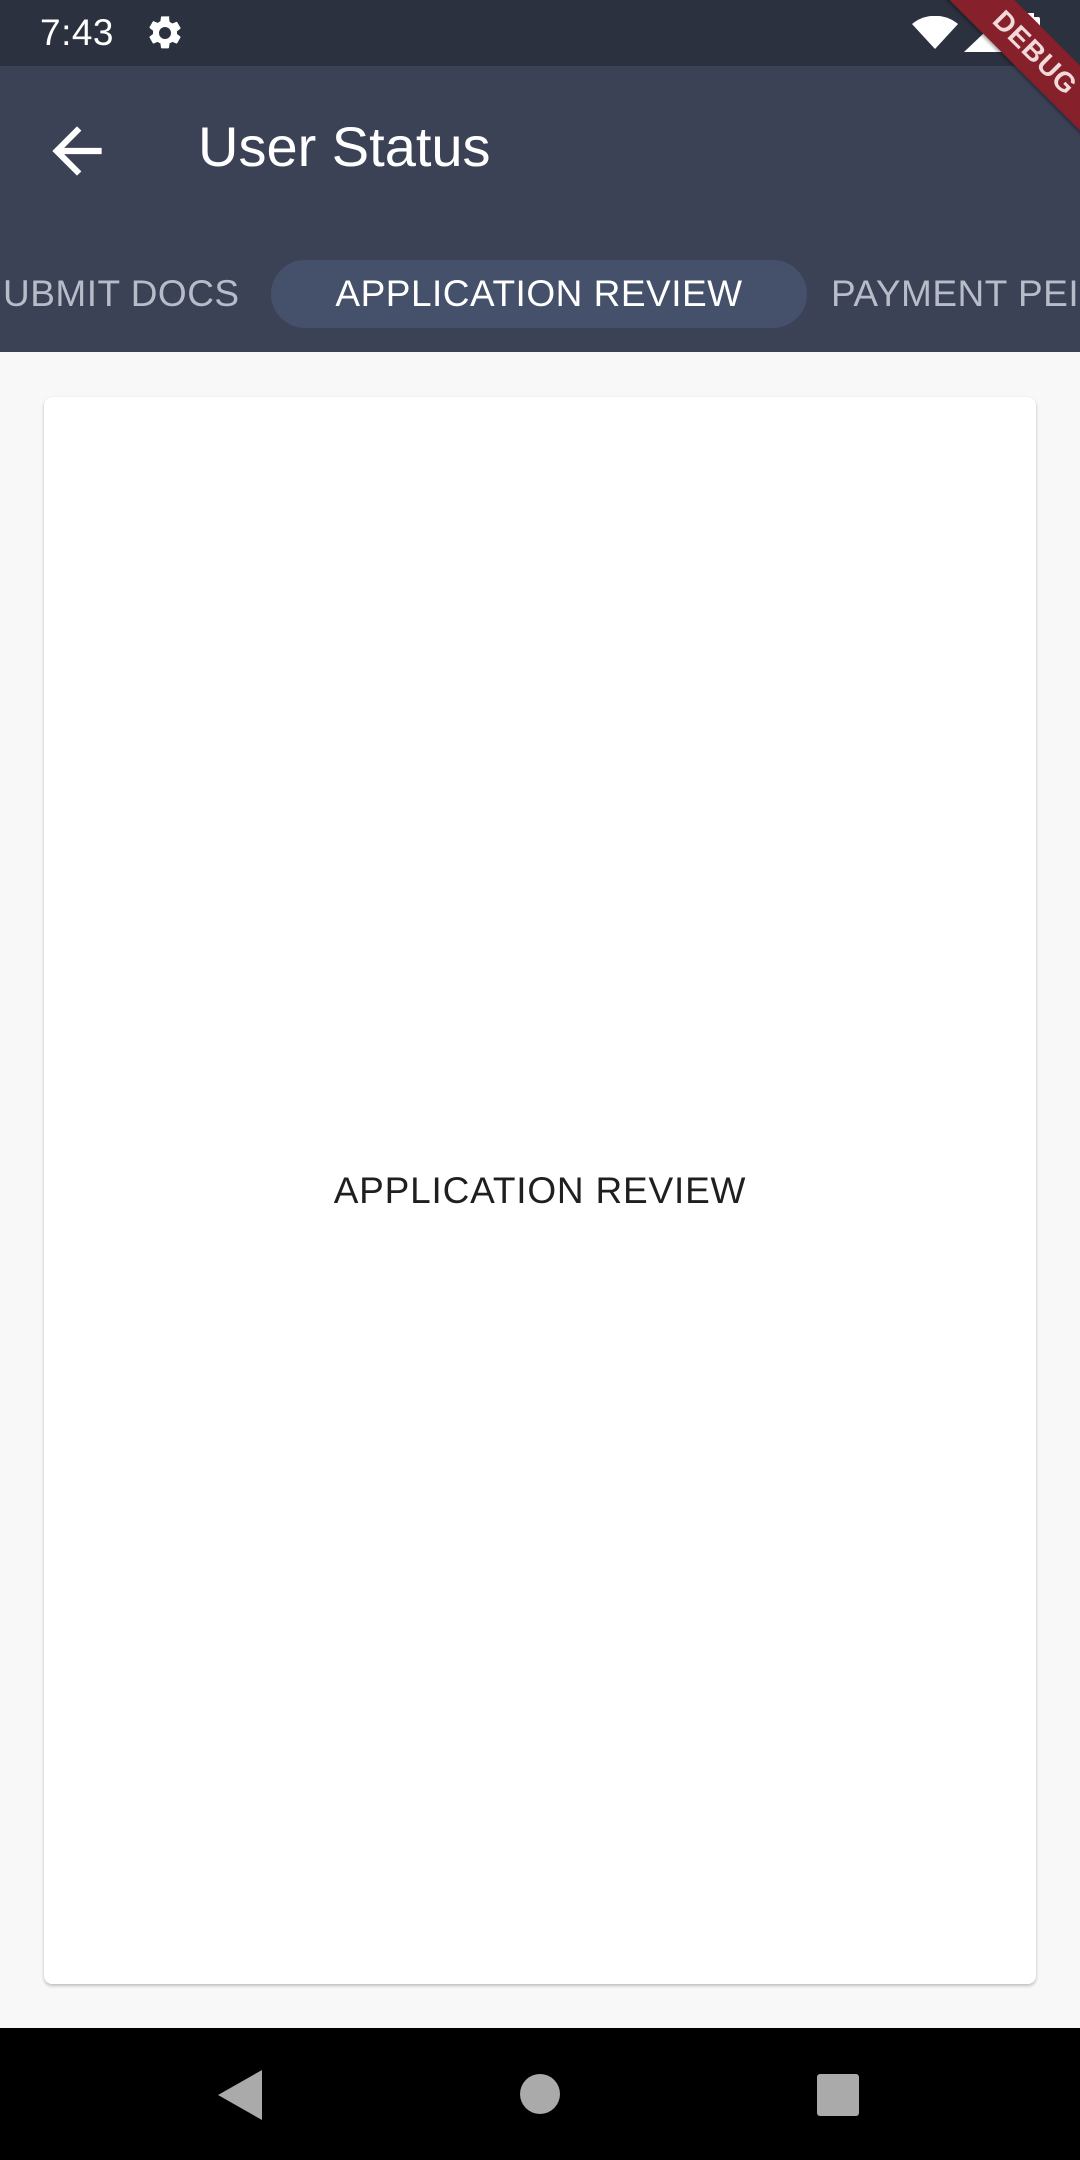 This screenshot has width=1080, height=2160. What do you see at coordinates (344, 146) in the screenshot?
I see `page-title: User Status` at bounding box center [344, 146].